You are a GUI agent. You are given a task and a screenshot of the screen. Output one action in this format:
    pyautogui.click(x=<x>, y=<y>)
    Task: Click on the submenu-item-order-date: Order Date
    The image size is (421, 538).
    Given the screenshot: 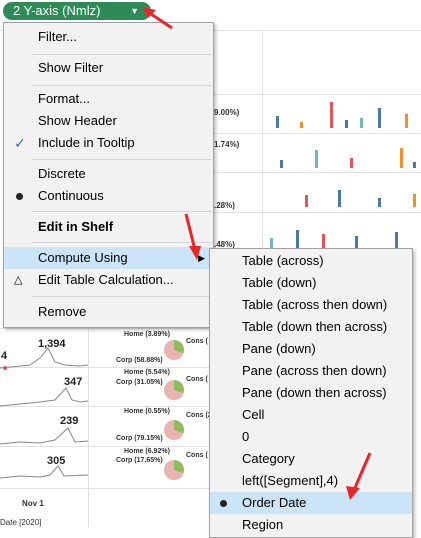 What is the action you would take?
    pyautogui.click(x=311, y=503)
    